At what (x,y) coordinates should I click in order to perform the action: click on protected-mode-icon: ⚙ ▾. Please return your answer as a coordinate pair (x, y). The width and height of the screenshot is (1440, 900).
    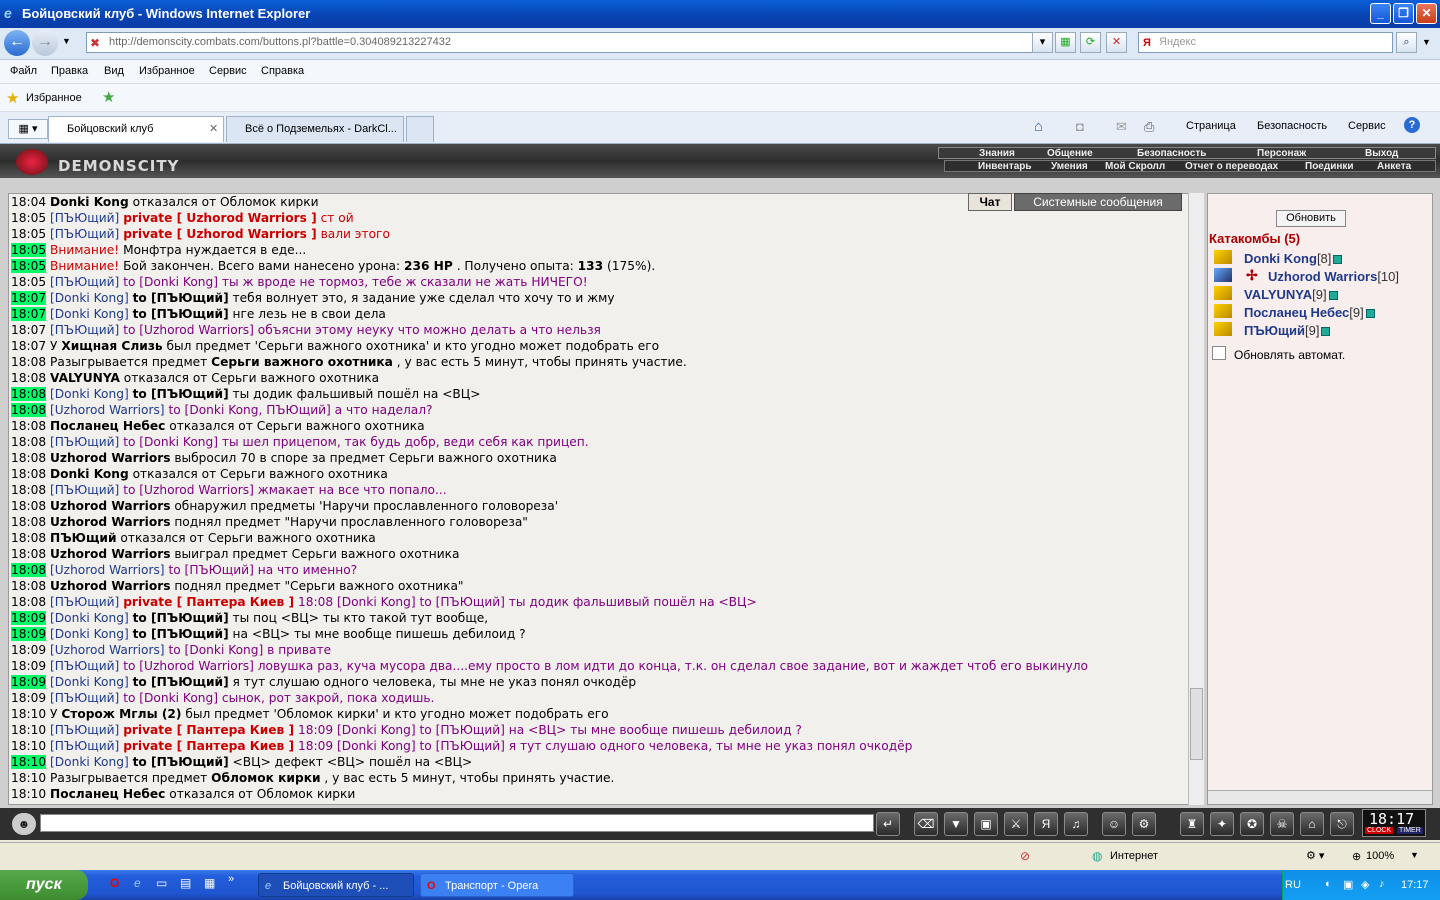
    Looking at the image, I should click on (1315, 855).